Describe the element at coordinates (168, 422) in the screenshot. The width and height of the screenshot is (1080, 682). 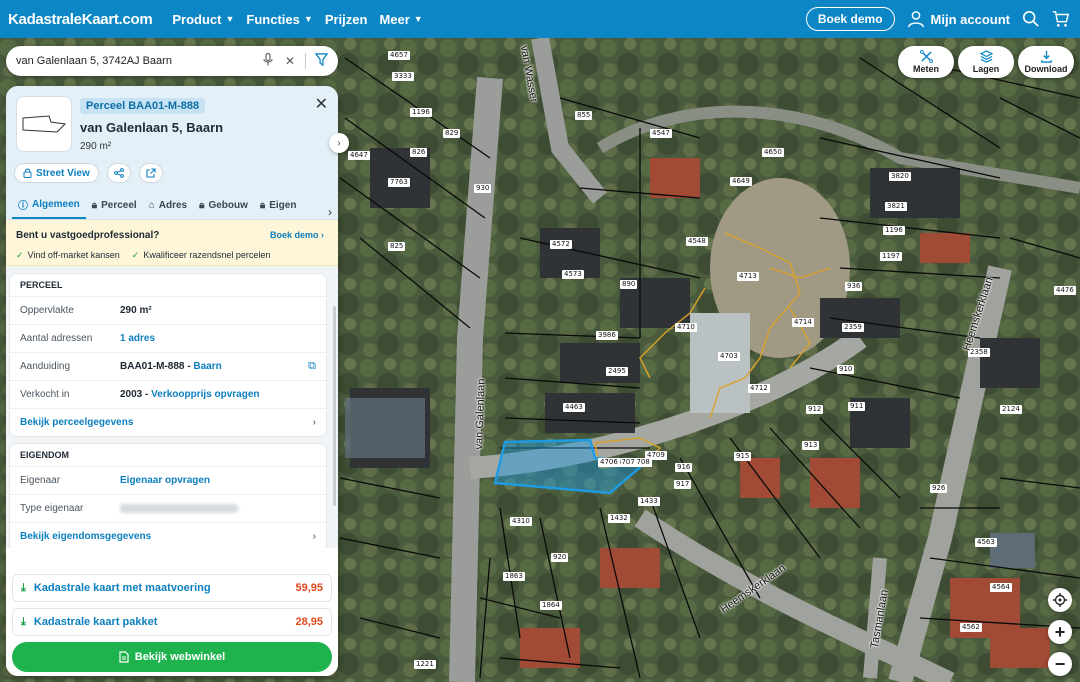
I see `view-parcel-details-link: Bekijk perceelgegevens ›` at that location.